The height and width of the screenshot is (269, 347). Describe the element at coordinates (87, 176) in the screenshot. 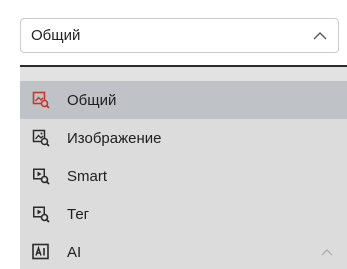

I see `option-label: Smart` at that location.